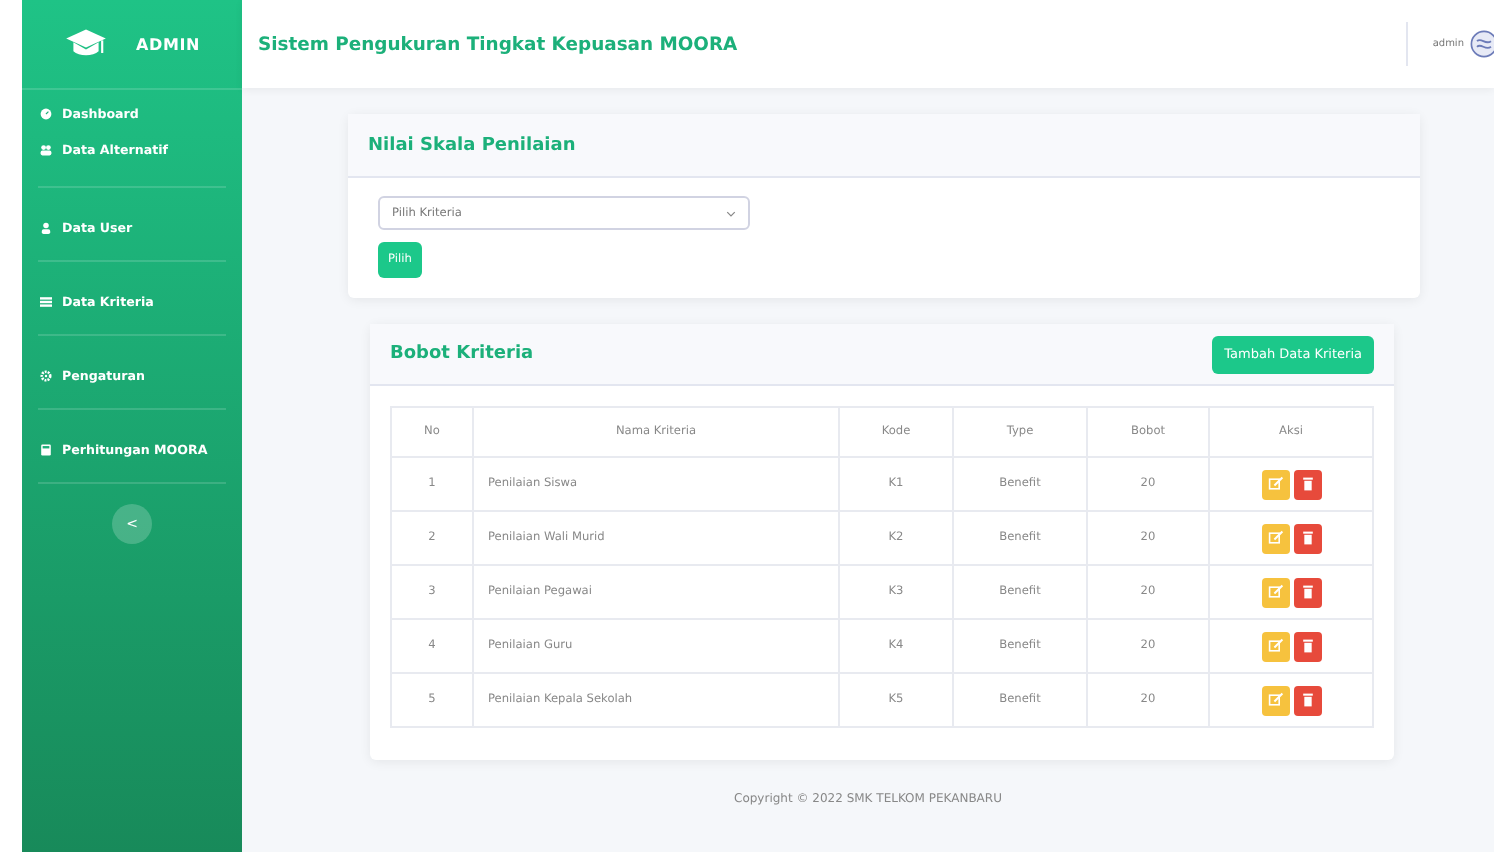 The height and width of the screenshot is (852, 1494). What do you see at coordinates (498, 44) in the screenshot?
I see `page-title: Sistem Pengukuran Tingkat Kepuasan MOORA` at bounding box center [498, 44].